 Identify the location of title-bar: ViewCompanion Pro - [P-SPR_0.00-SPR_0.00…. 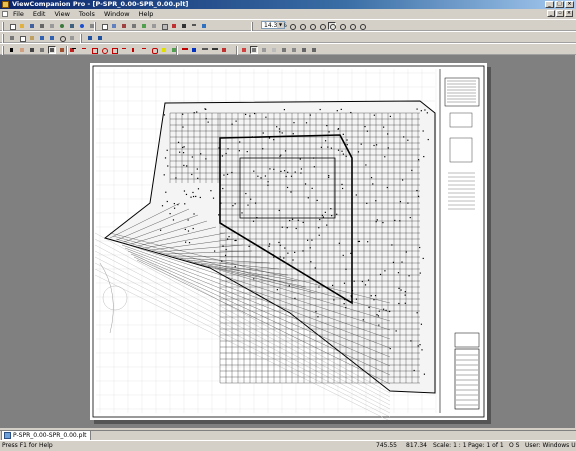
(288, 4).